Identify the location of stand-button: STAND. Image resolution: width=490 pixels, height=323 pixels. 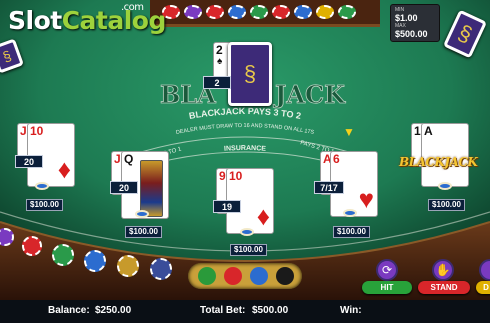
(444, 287).